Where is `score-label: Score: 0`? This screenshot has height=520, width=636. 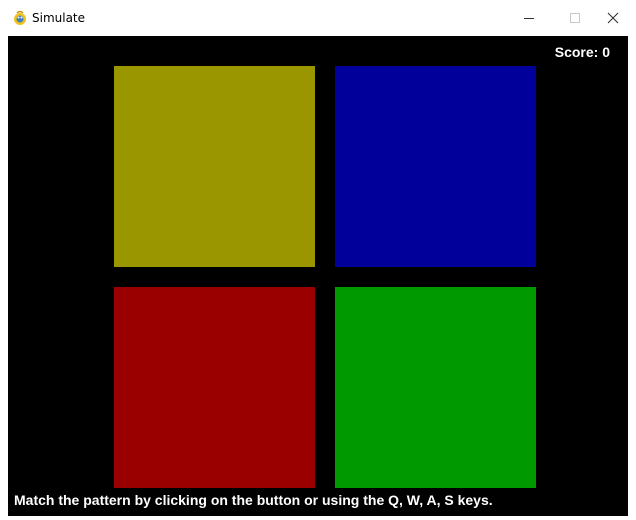
score-label: Score: 0 is located at coordinates (582, 52).